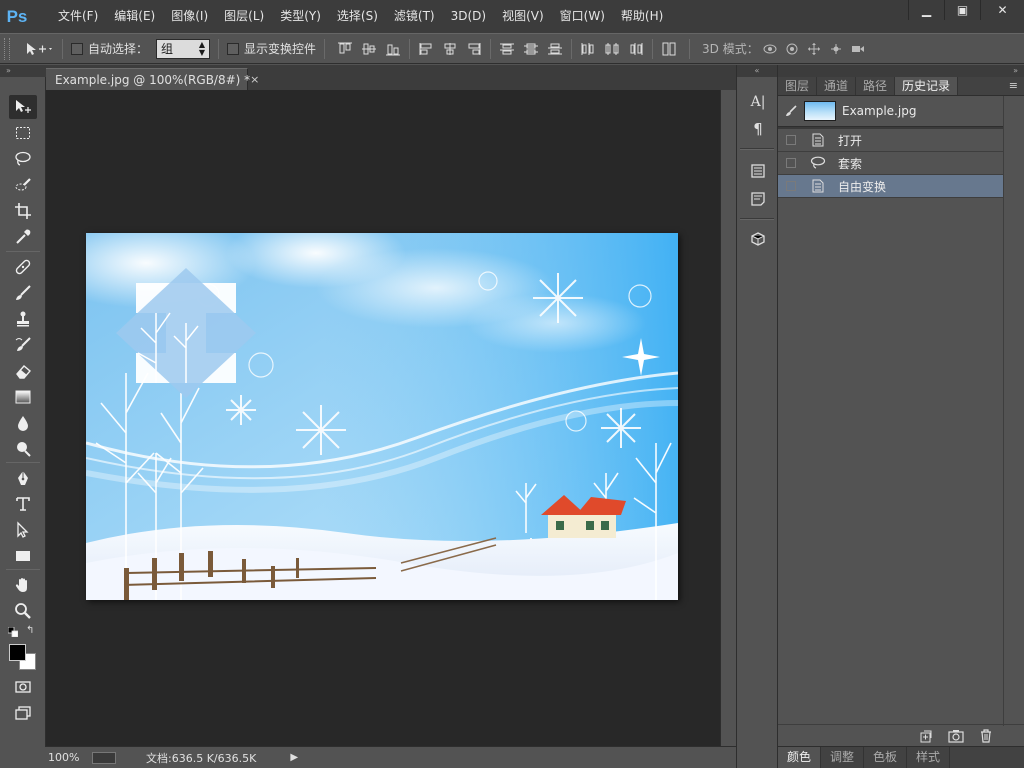  I want to click on 3d-roll-icon, so click(792, 49).